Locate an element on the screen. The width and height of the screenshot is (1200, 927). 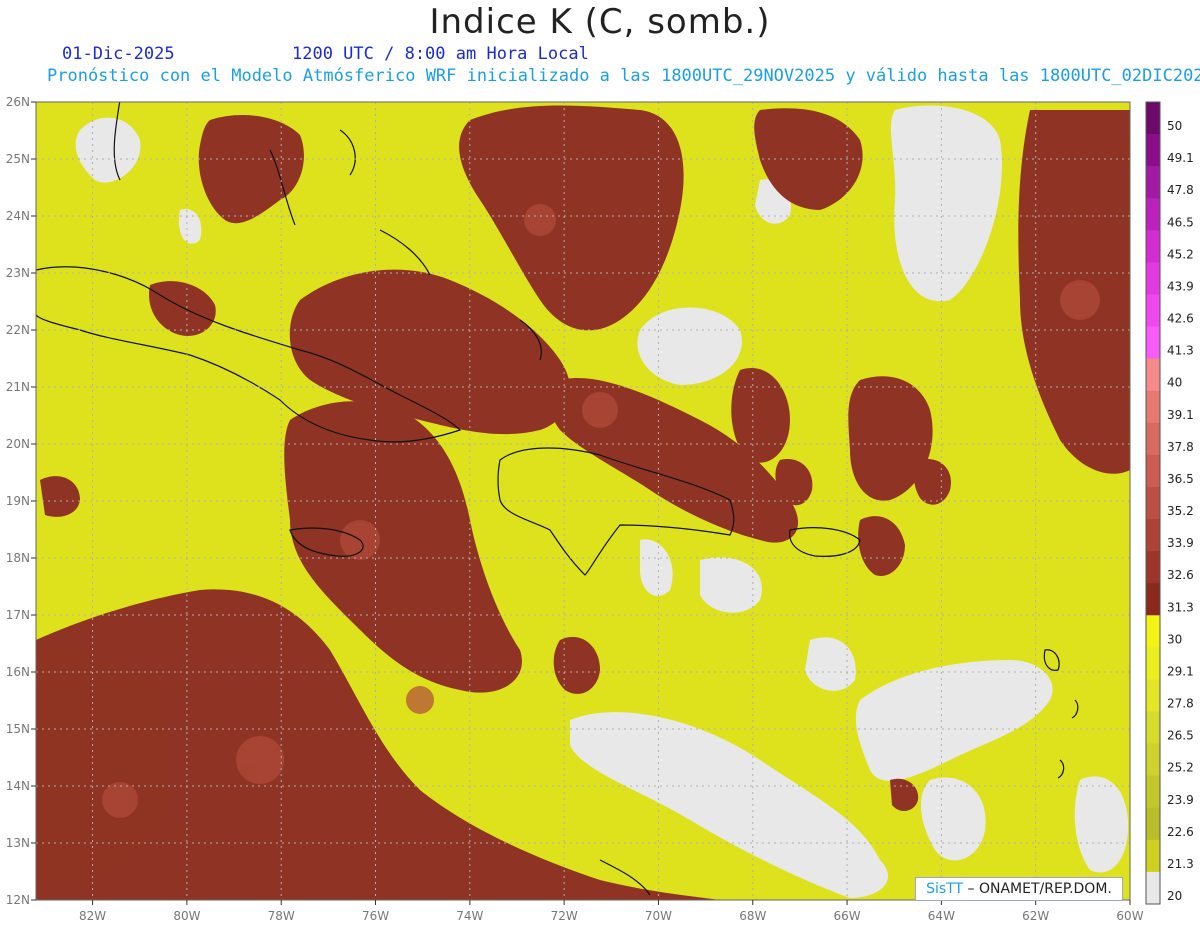
x-tick-label: 66W is located at coordinates (846, 916).